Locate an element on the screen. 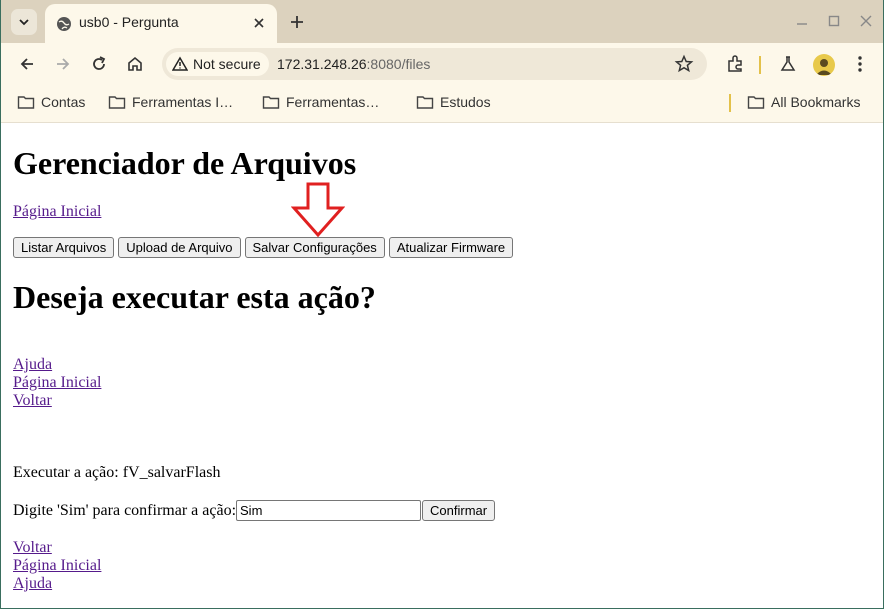  question-heading: Deseja executar esta ação? is located at coordinates (194, 297).